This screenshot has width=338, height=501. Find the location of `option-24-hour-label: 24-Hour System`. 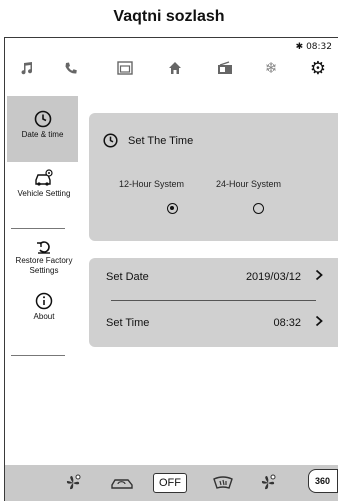

option-24-hour-label: 24-Hour System is located at coordinates (249, 184).